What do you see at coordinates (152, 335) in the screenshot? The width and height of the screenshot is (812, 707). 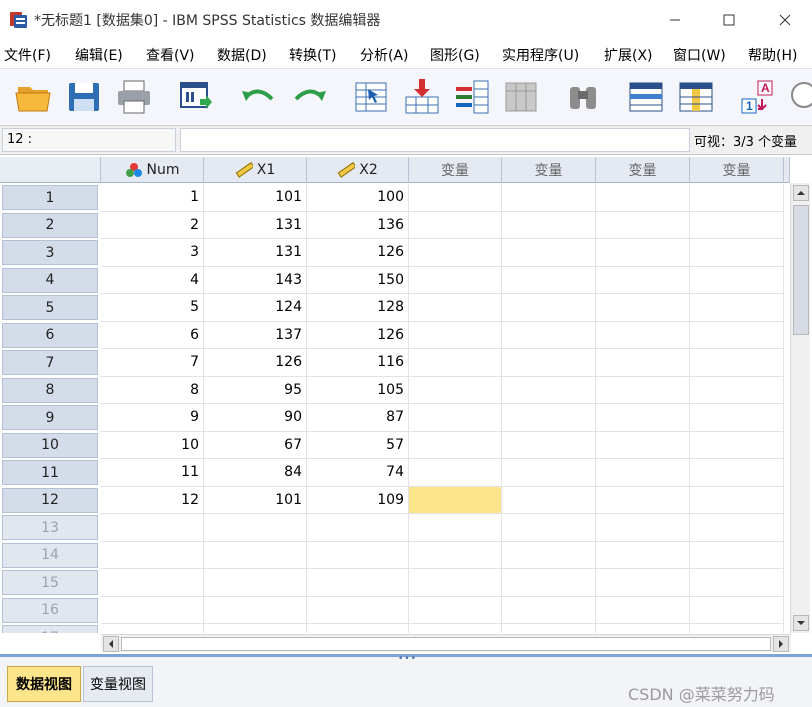 I see `data-cell: 6` at bounding box center [152, 335].